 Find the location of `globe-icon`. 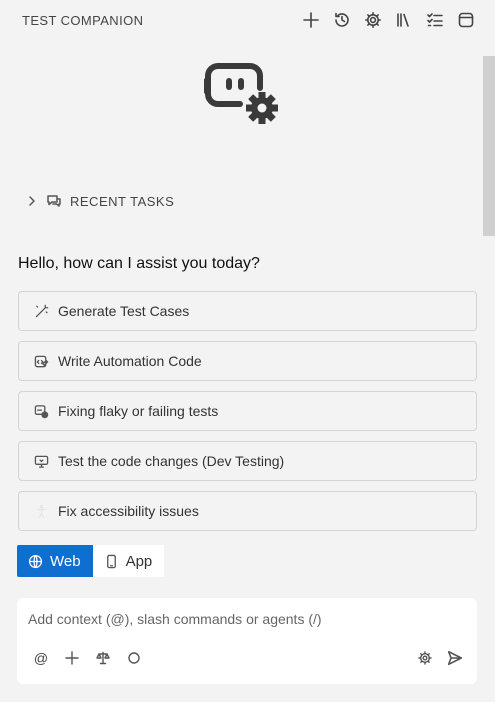

globe-icon is located at coordinates (35, 561).